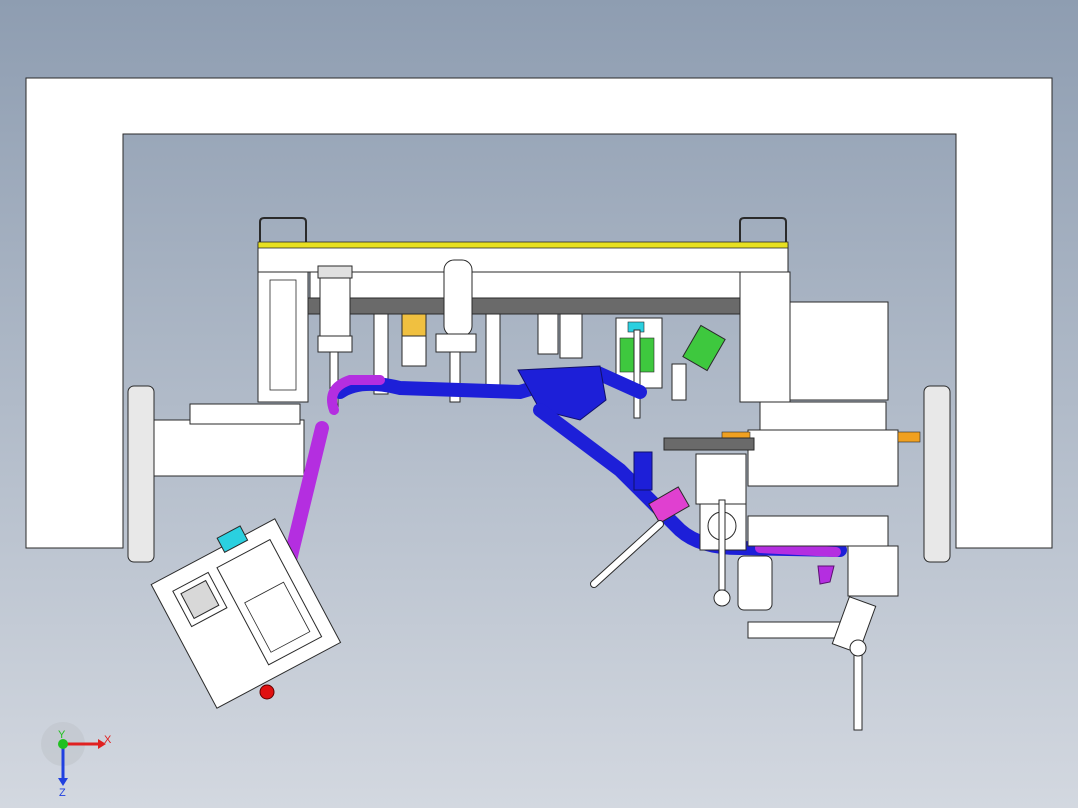 This screenshot has width=1078, height=808. I want to click on dark-plate, so click(530, 306).